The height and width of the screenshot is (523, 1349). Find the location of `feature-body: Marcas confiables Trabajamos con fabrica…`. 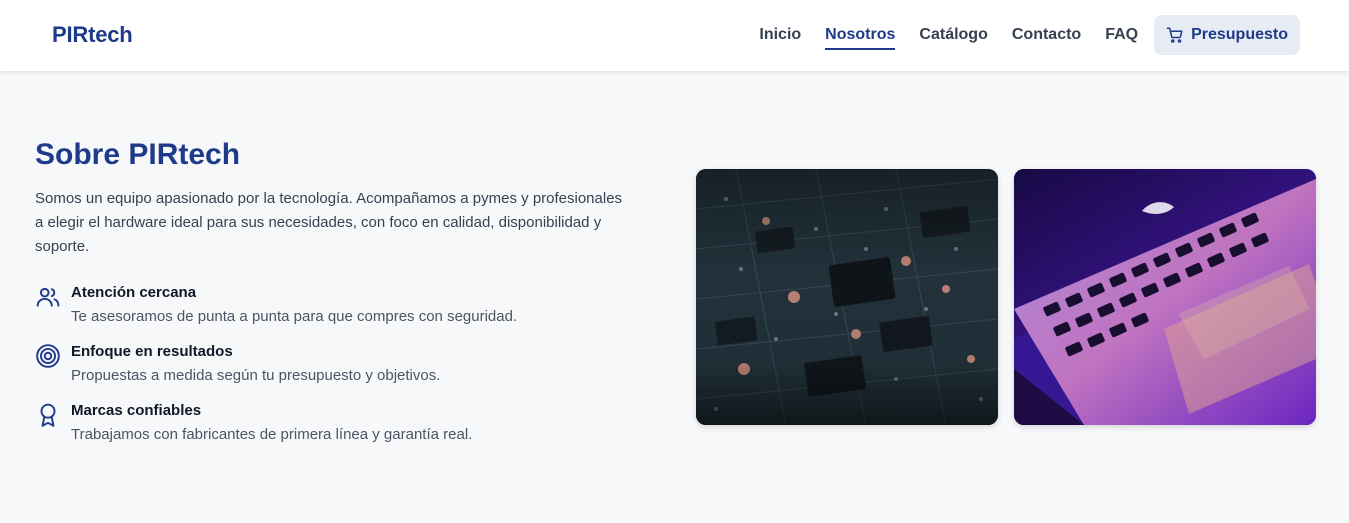

feature-body: Marcas confiables Trabajamos con fabrica… is located at coordinates (271, 423).